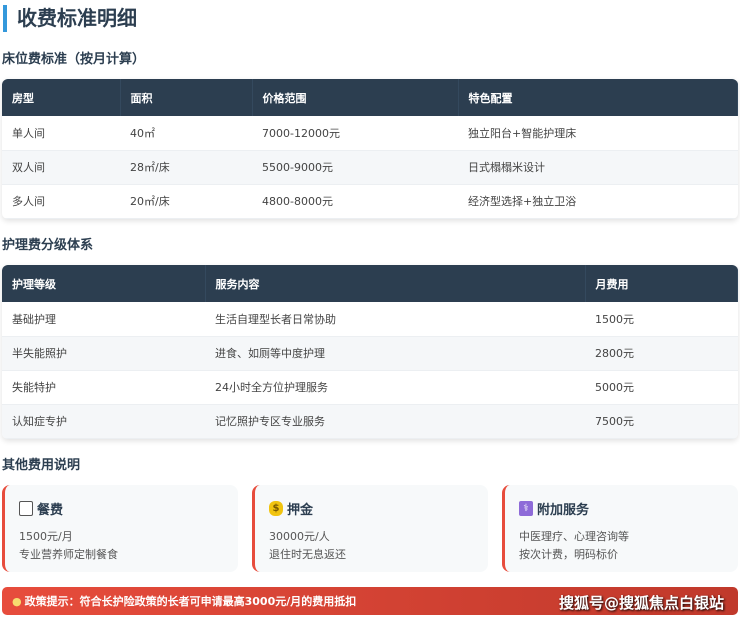 The image size is (740, 618). I want to click on card-title: 附加服务, so click(563, 510).